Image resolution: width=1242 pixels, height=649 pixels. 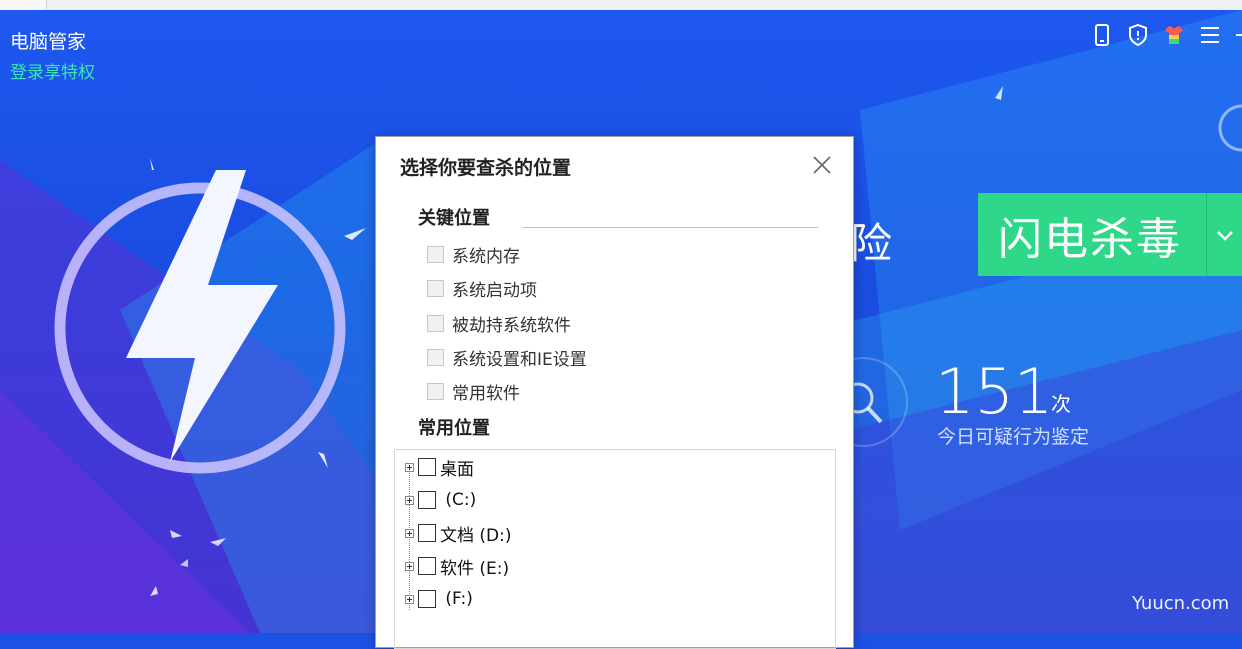 What do you see at coordinates (486, 168) in the screenshot?
I see `dialog-title: 选择你要查杀的位置` at bounding box center [486, 168].